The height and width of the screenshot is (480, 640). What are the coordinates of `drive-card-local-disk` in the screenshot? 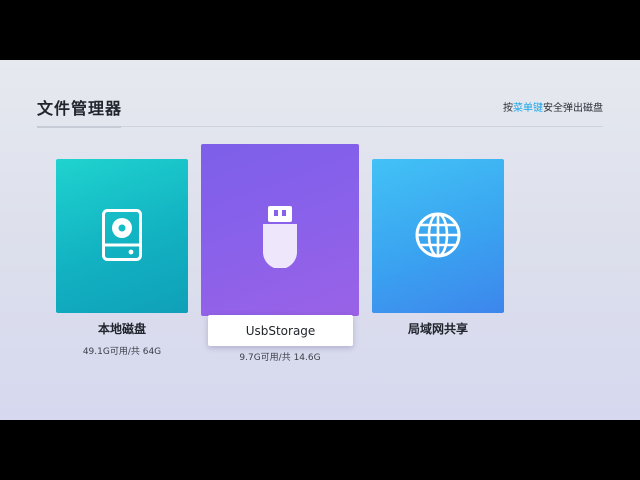 It's located at (122, 236).